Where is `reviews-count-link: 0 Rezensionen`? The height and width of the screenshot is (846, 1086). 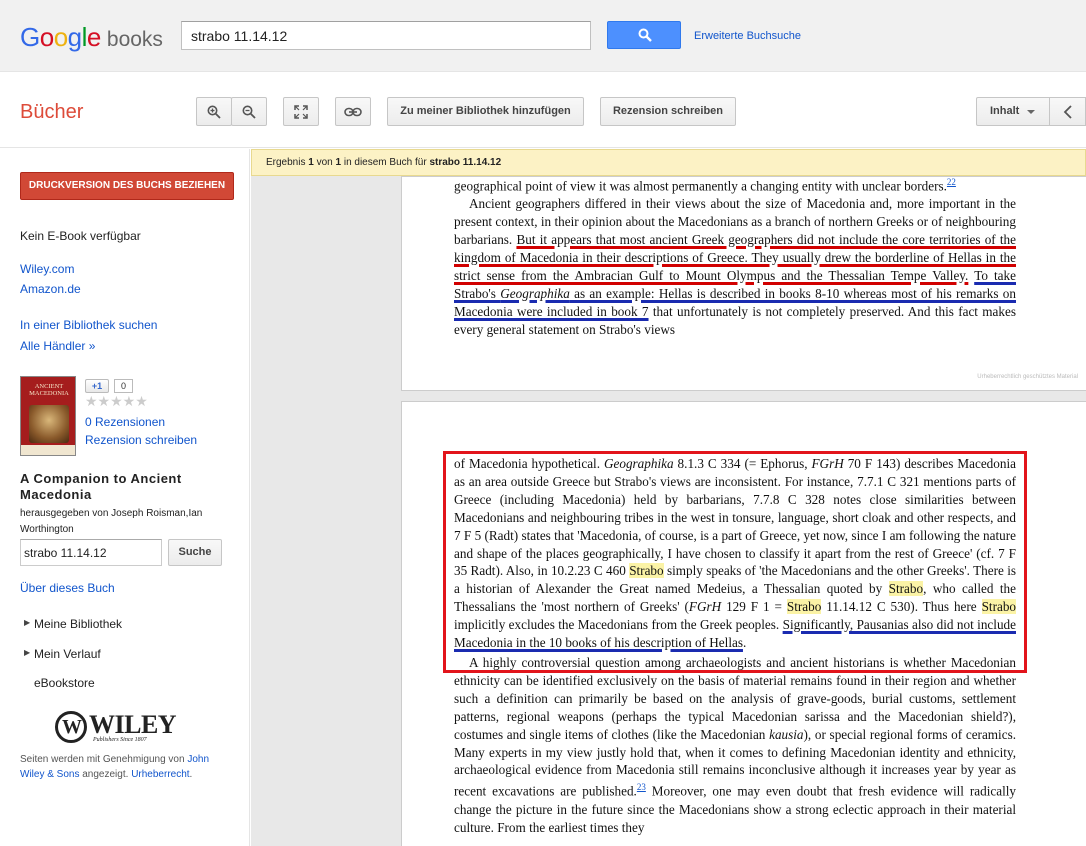
reviews-count-link: 0 Rezensionen is located at coordinates (125, 422).